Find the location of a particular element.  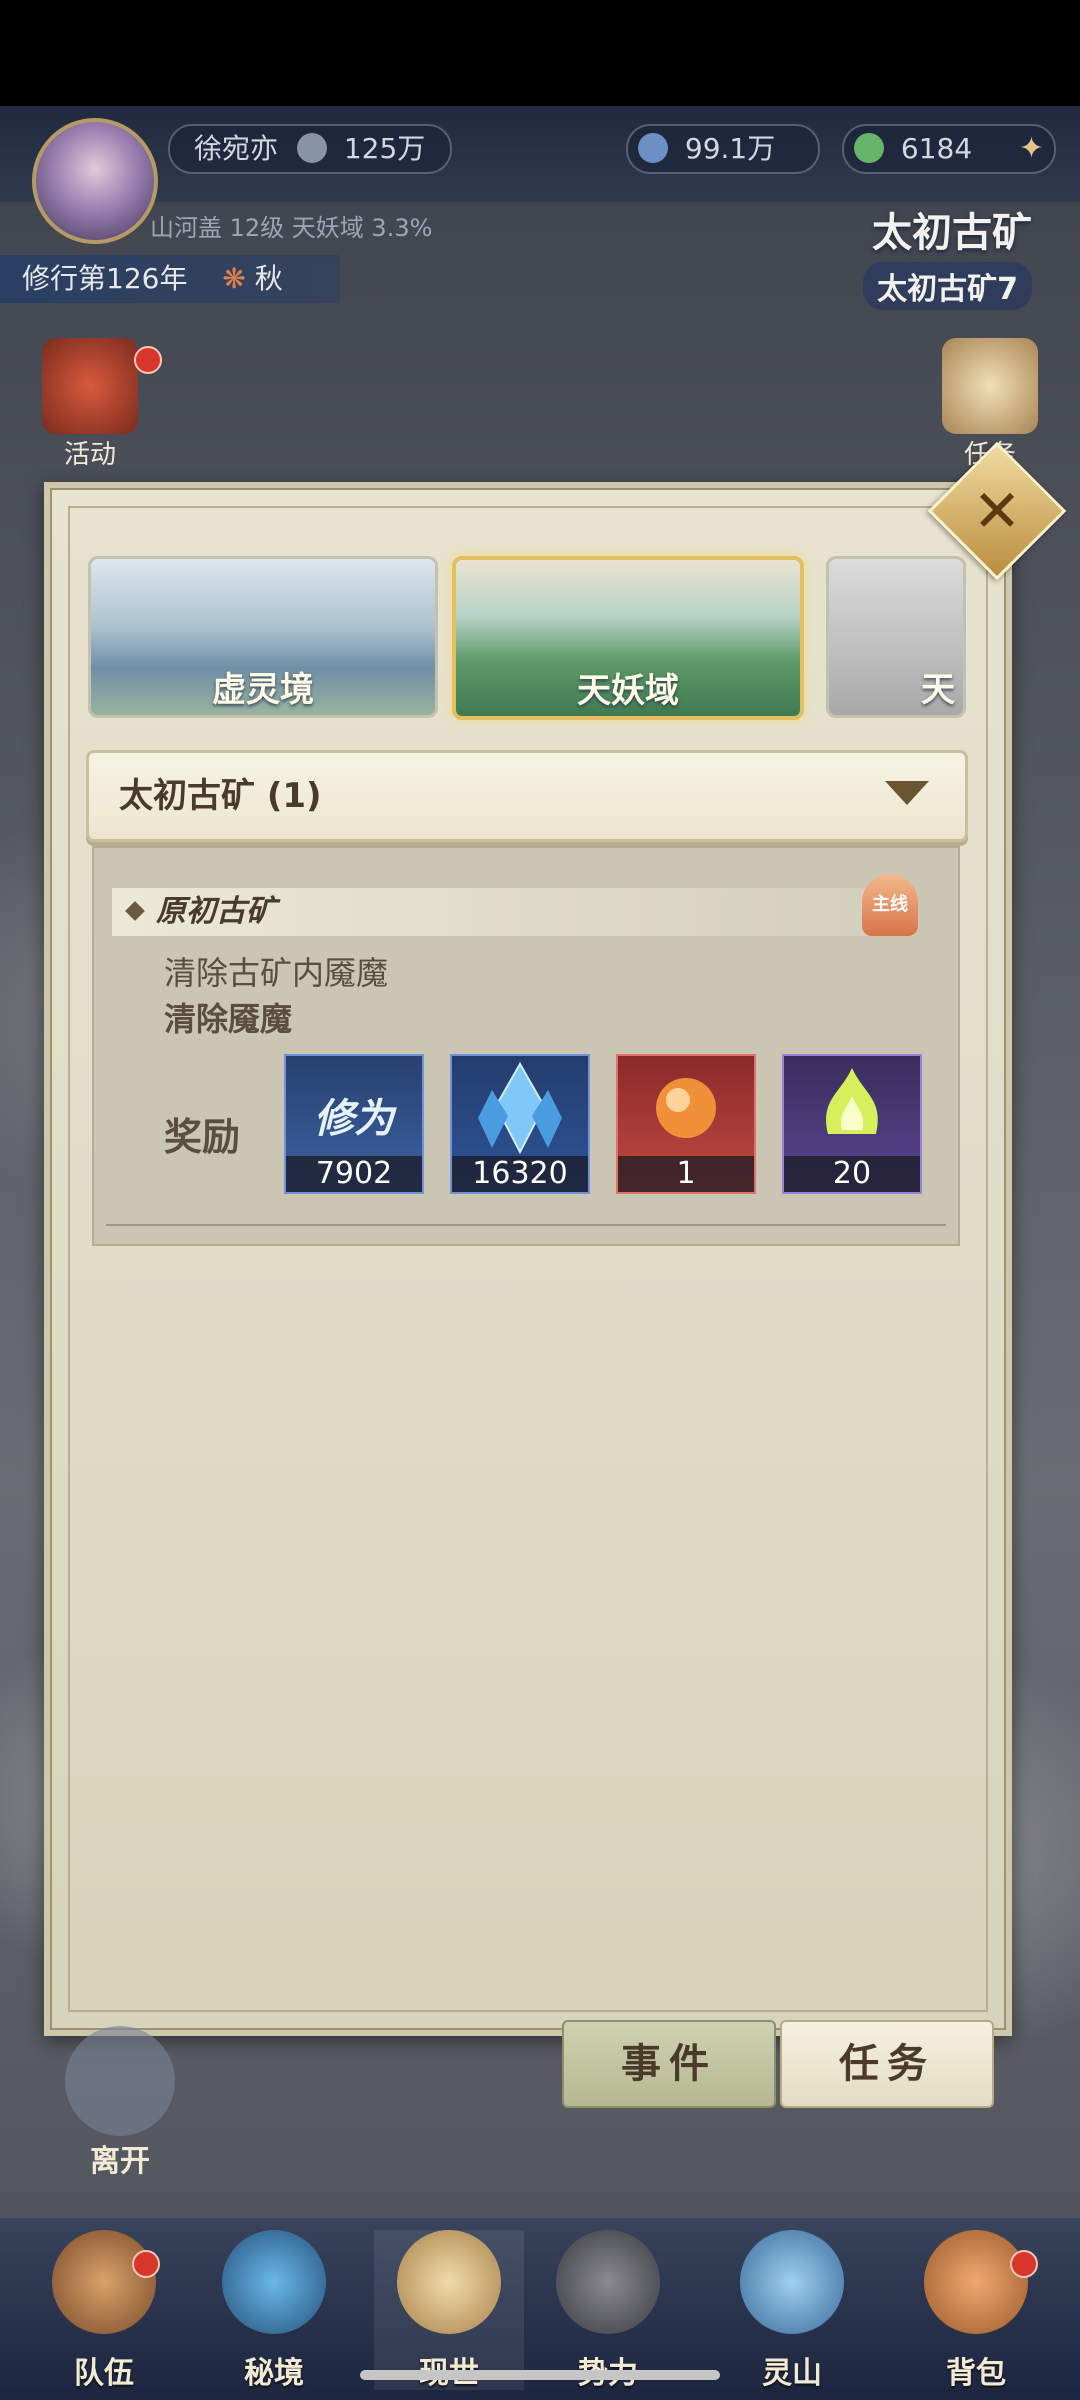

reward-item-green-flame: 20 is located at coordinates (852, 1124).